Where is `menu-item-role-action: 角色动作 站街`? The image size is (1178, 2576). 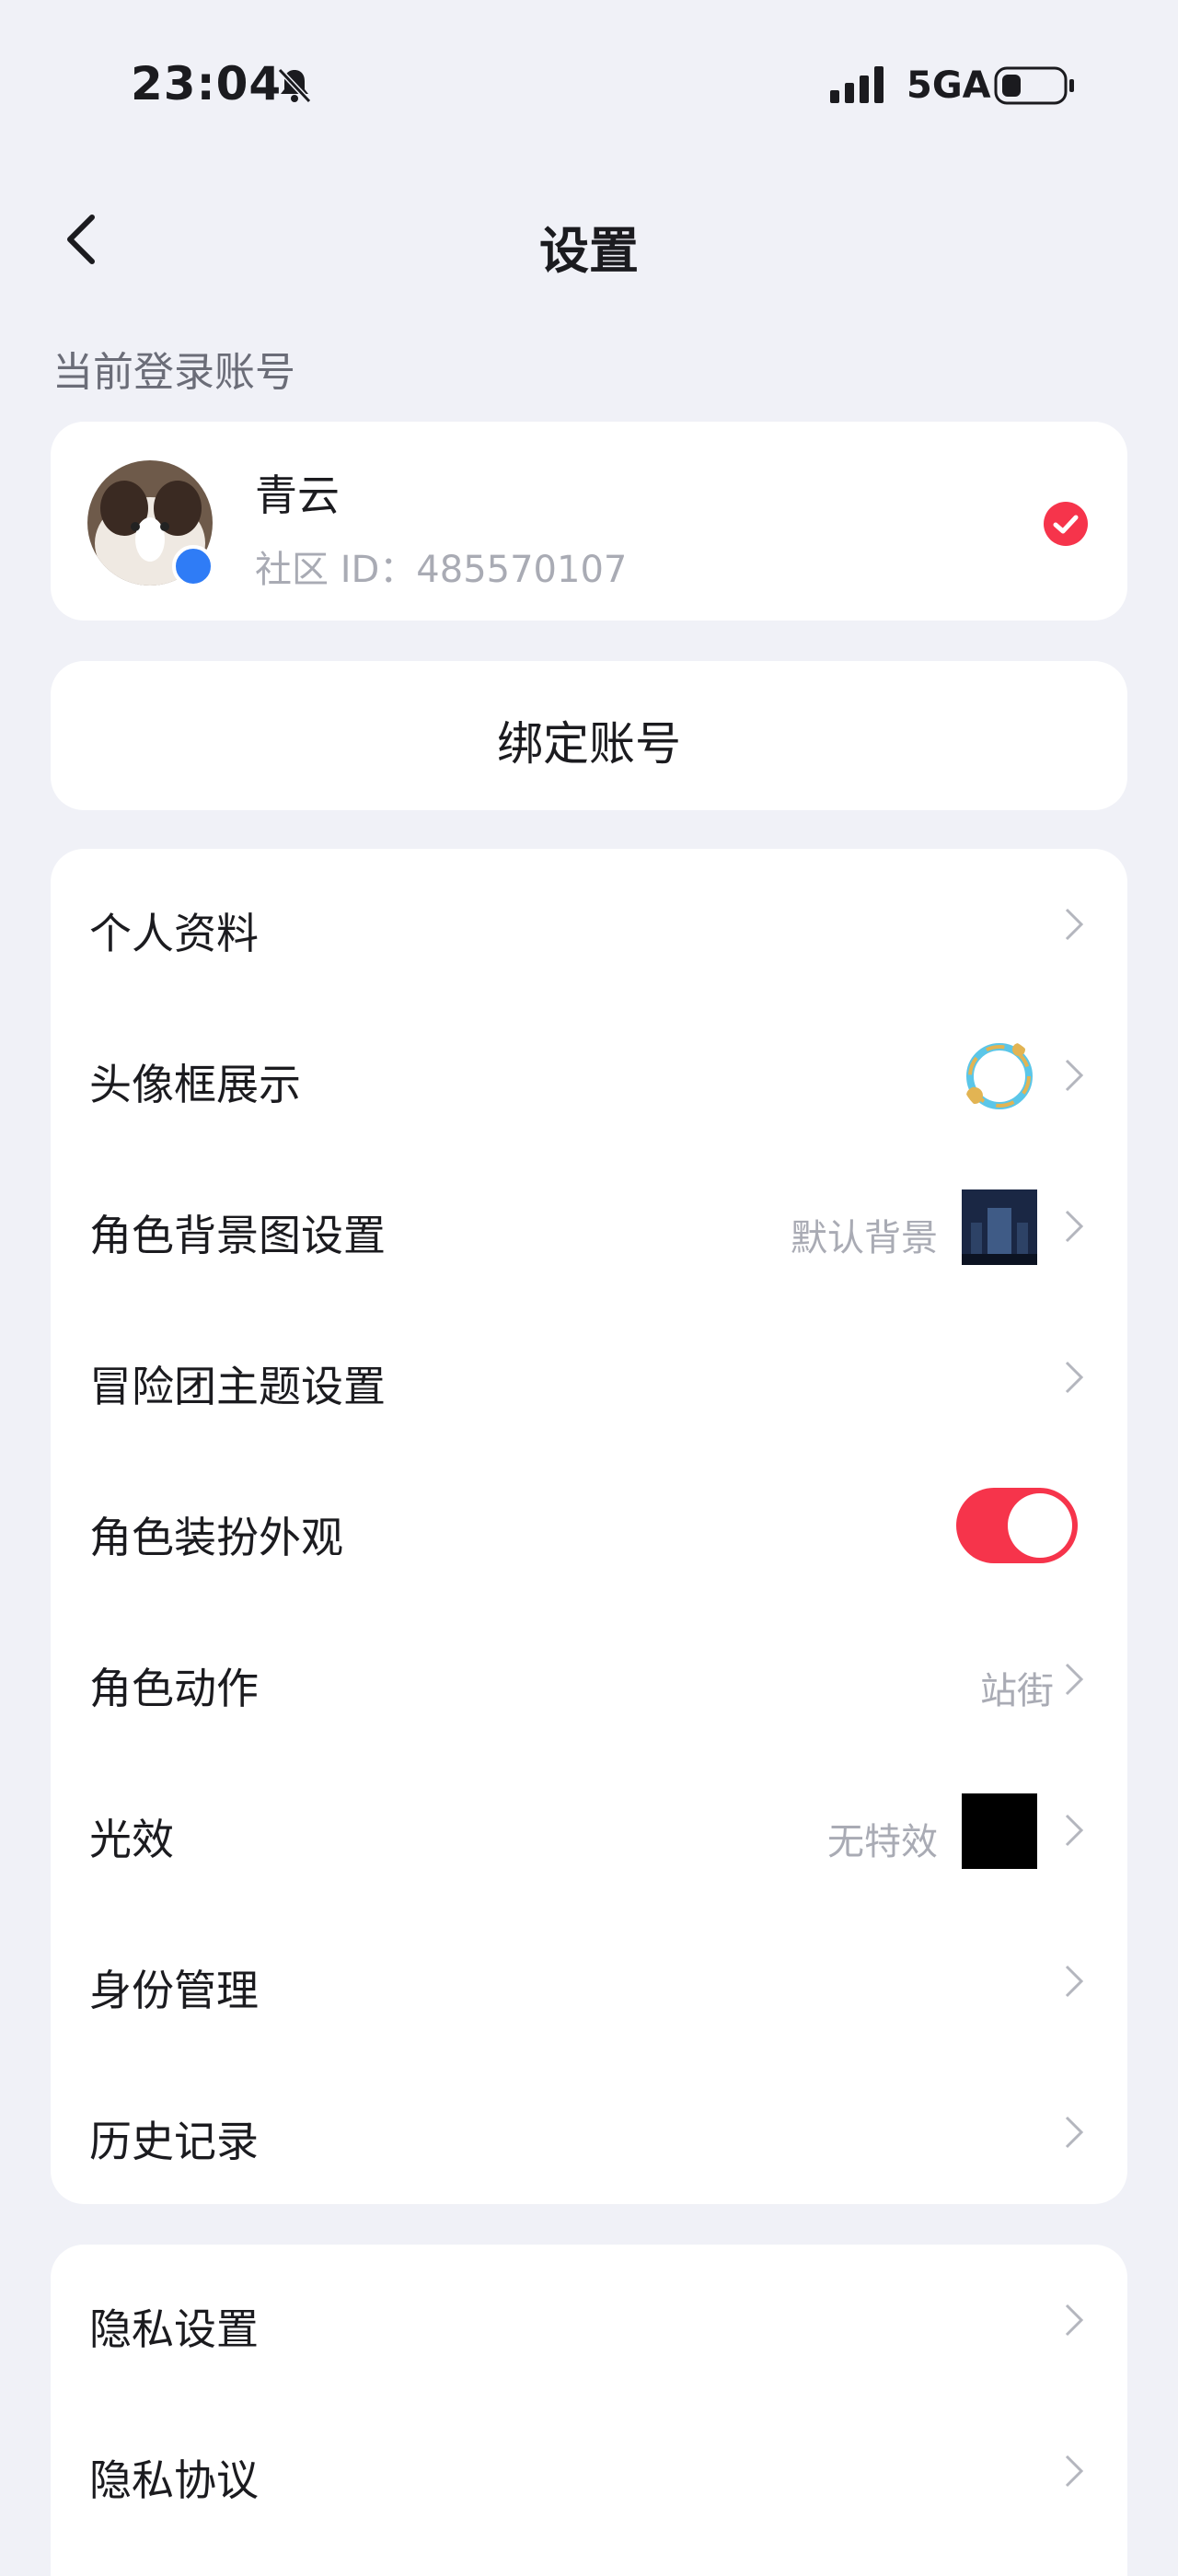
menu-item-role-action: 角色动作 站街 is located at coordinates (589, 1679).